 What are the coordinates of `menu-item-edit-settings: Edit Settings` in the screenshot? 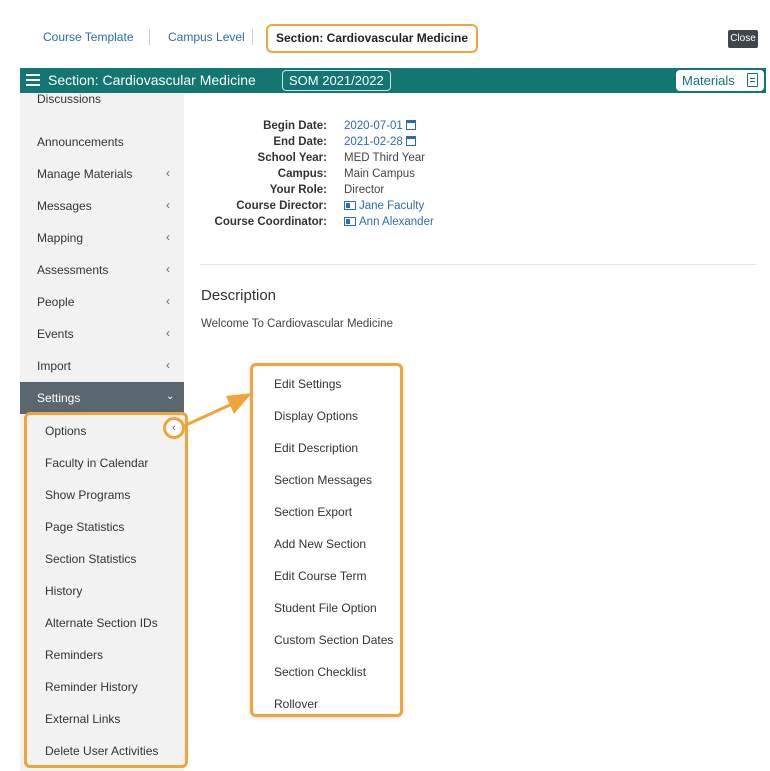 It's located at (326, 384).